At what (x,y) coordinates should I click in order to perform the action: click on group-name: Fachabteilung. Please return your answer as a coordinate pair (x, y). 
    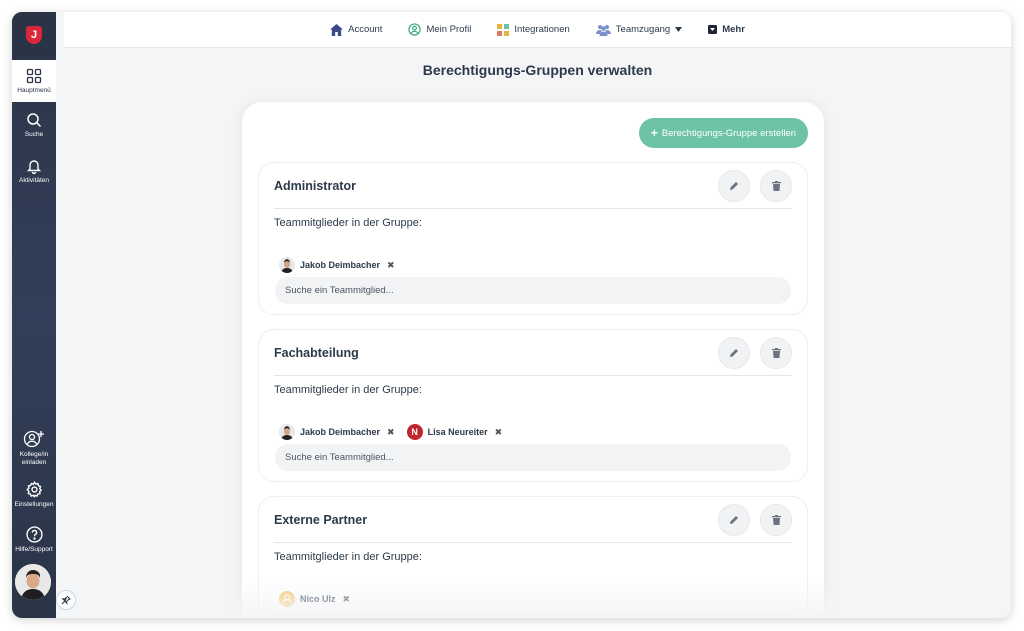
    Looking at the image, I should click on (316, 352).